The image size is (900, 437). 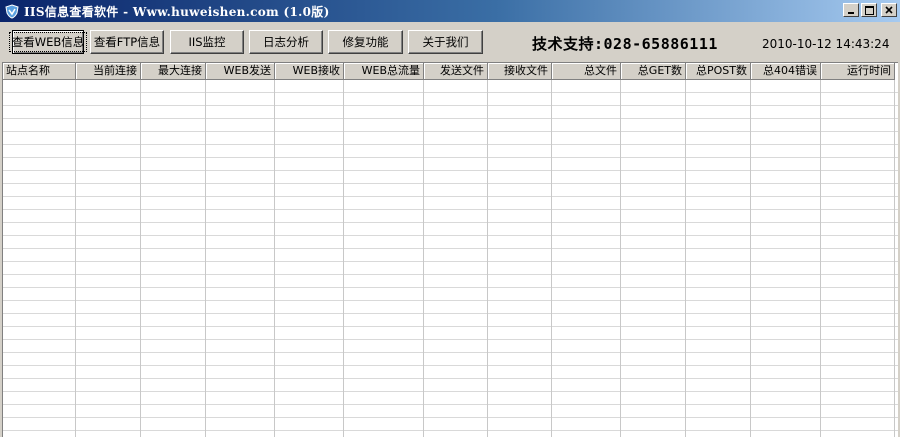 What do you see at coordinates (39, 71) in the screenshot?
I see `column-header: 站点名称` at bounding box center [39, 71].